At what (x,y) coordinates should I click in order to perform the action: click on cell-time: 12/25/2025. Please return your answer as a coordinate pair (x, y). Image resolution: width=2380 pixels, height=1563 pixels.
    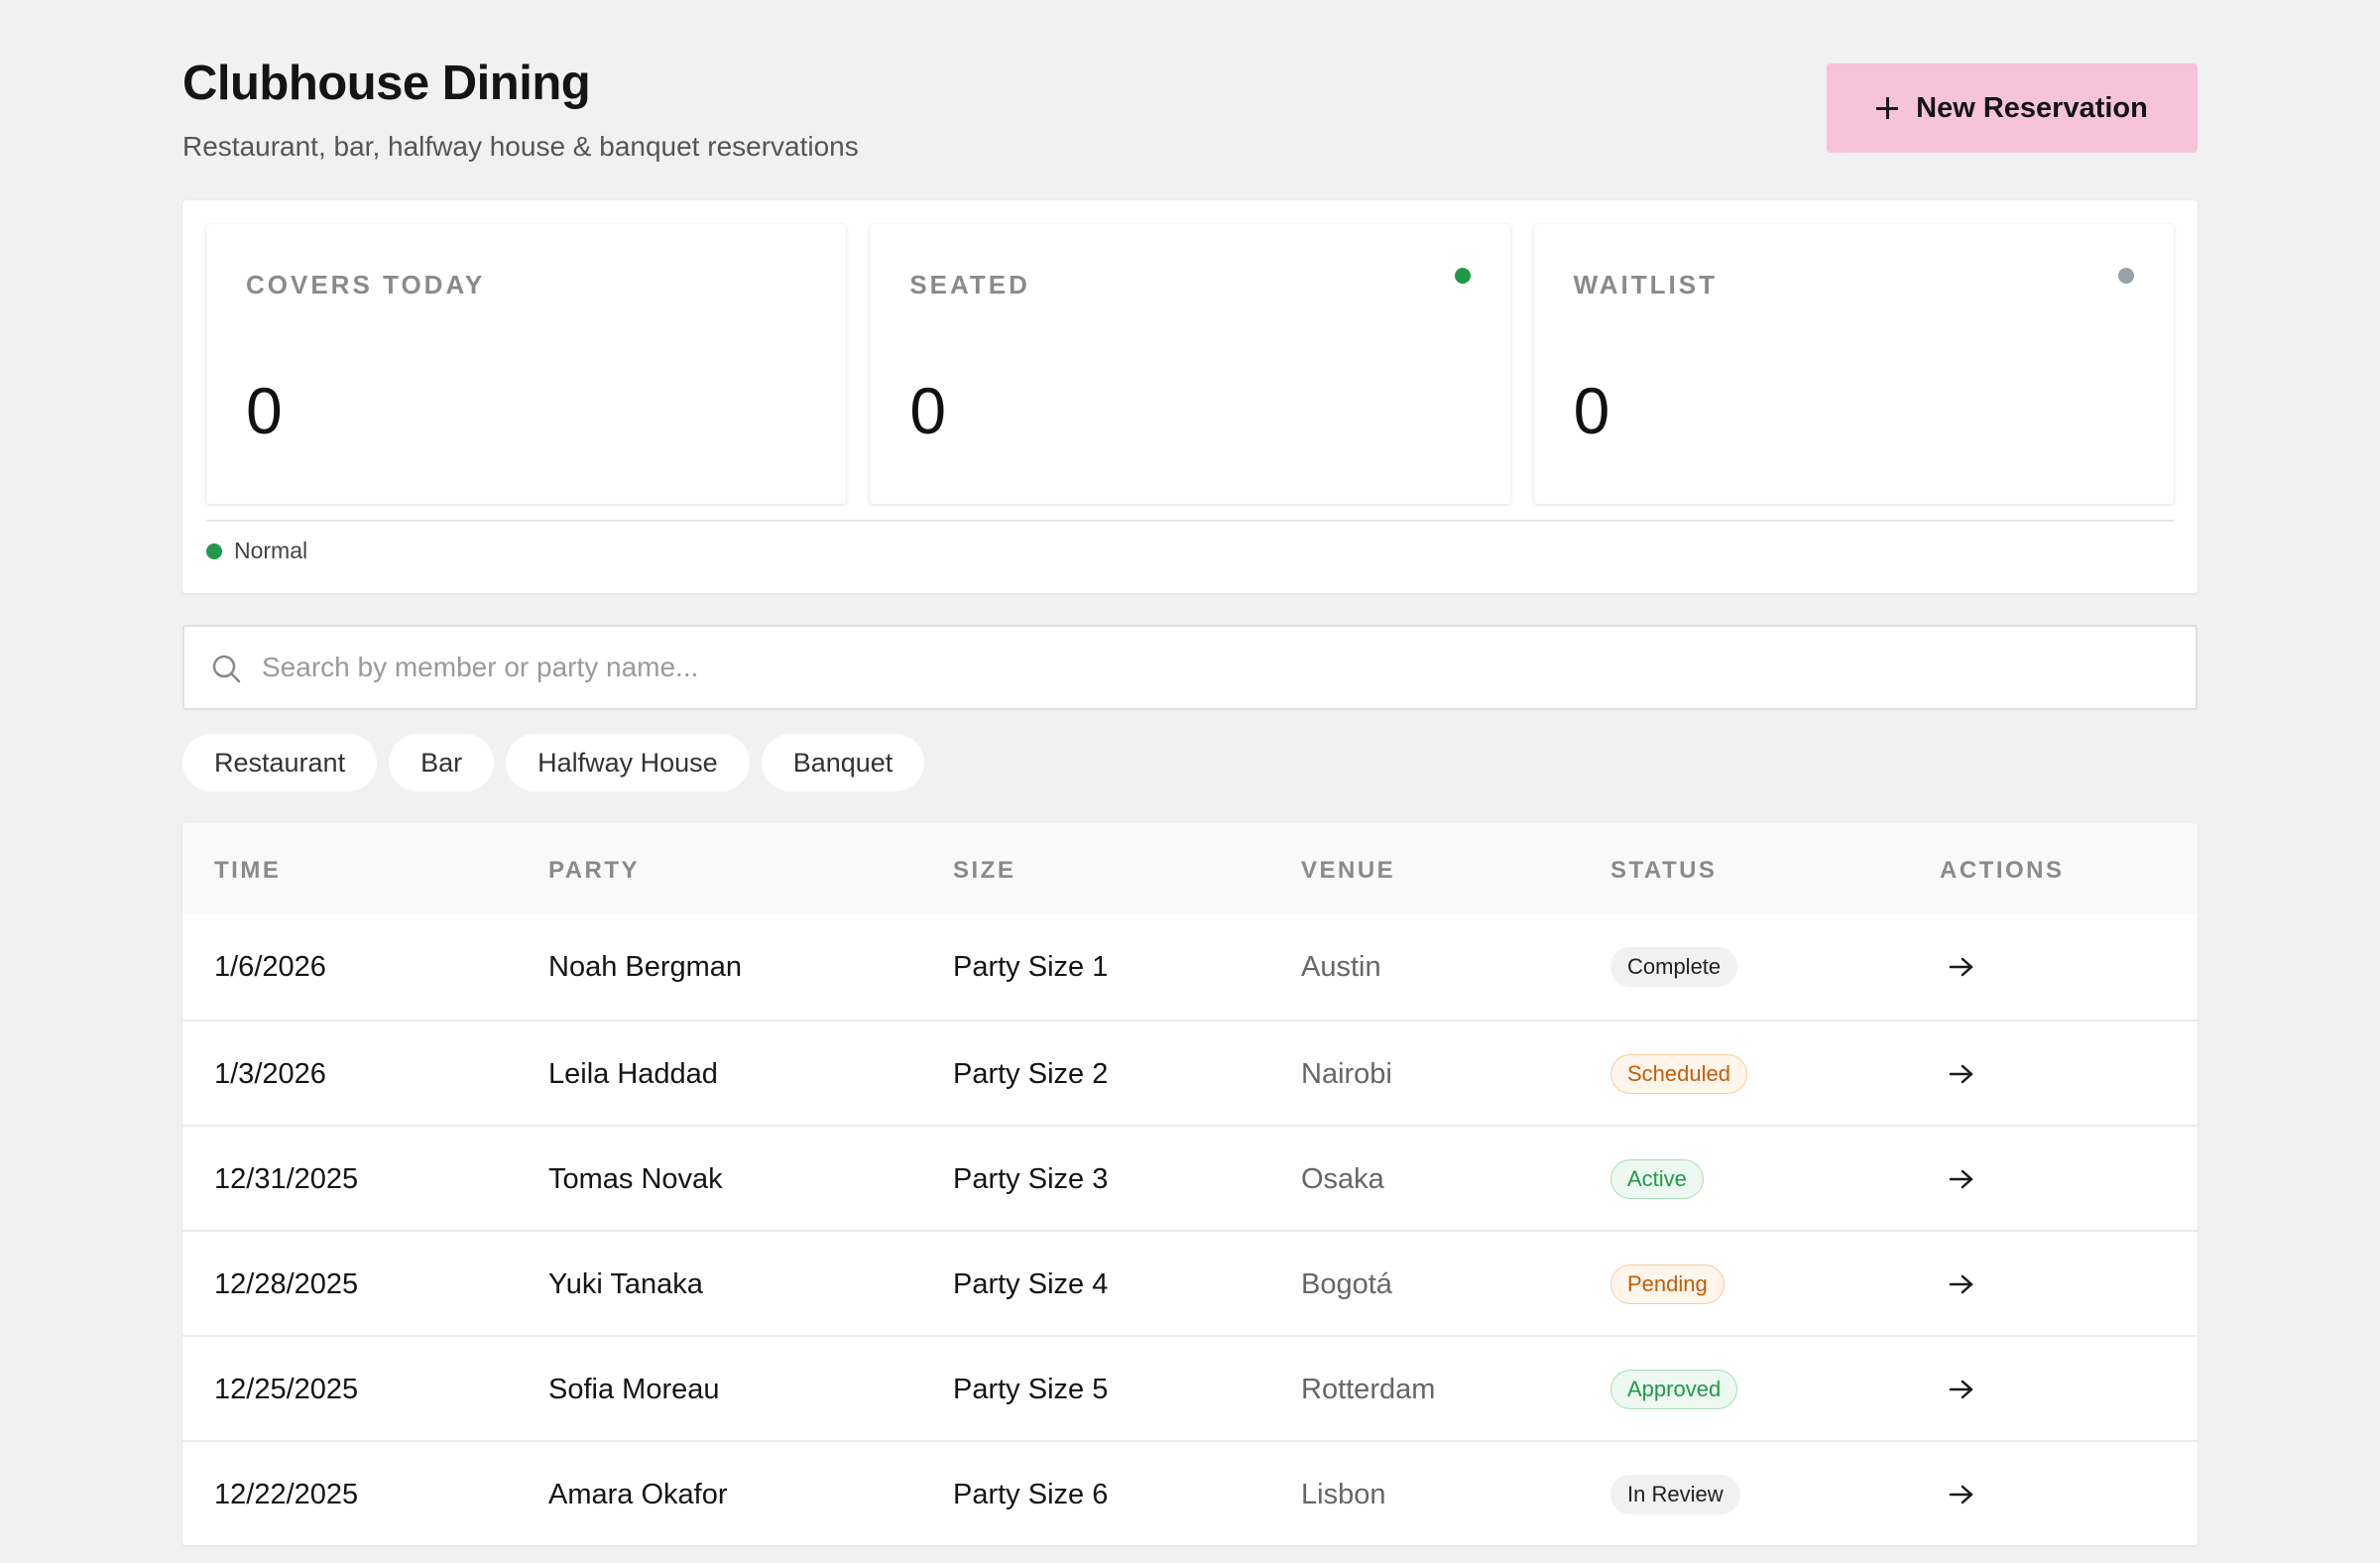
    Looking at the image, I should click on (286, 1389).